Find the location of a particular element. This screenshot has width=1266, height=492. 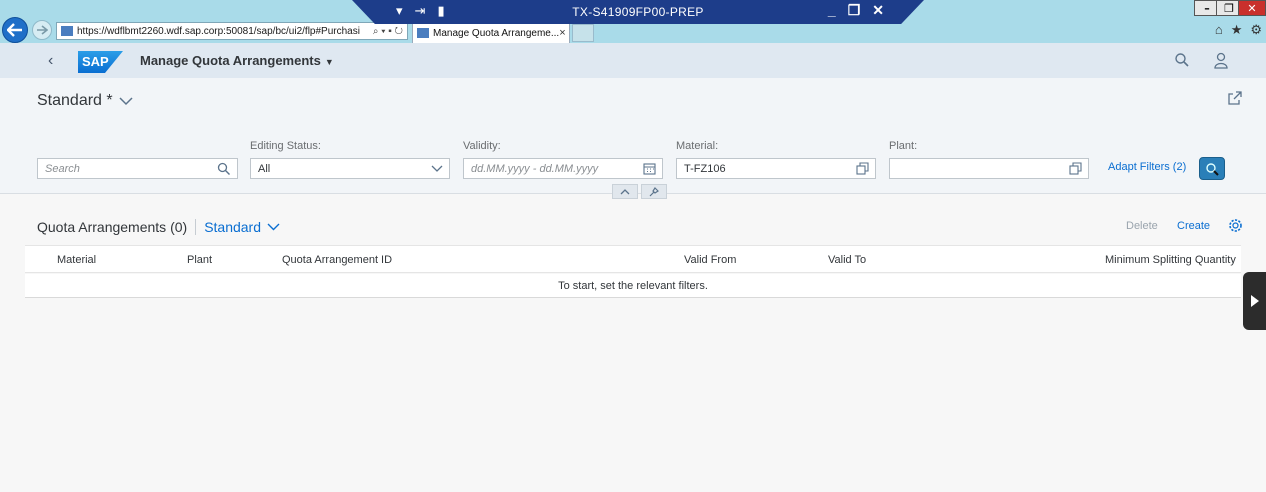

browser-tab-active: Manage Quota Arrangeme... × is located at coordinates (491, 32).